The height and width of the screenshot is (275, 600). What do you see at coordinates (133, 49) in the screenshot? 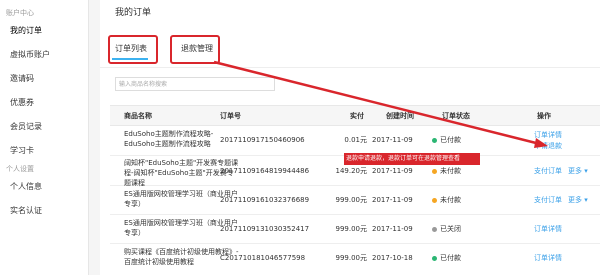
I see `highlight-box-order-list` at bounding box center [133, 49].